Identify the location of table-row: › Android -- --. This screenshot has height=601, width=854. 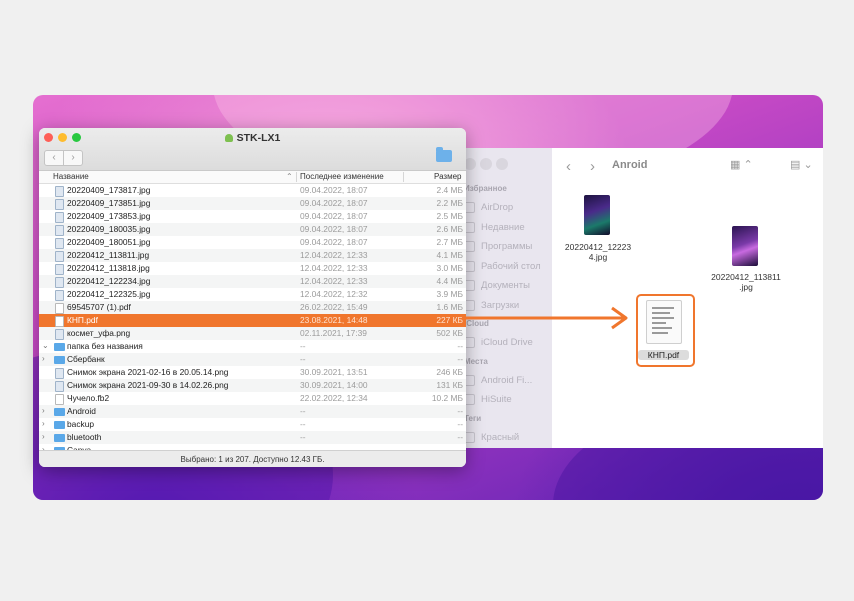
(252, 411).